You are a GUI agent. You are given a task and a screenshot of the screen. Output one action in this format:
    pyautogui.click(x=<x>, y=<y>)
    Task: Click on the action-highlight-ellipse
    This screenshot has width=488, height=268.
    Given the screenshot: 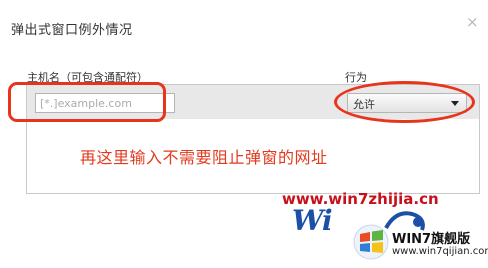 What is the action you would take?
    pyautogui.click(x=404, y=102)
    